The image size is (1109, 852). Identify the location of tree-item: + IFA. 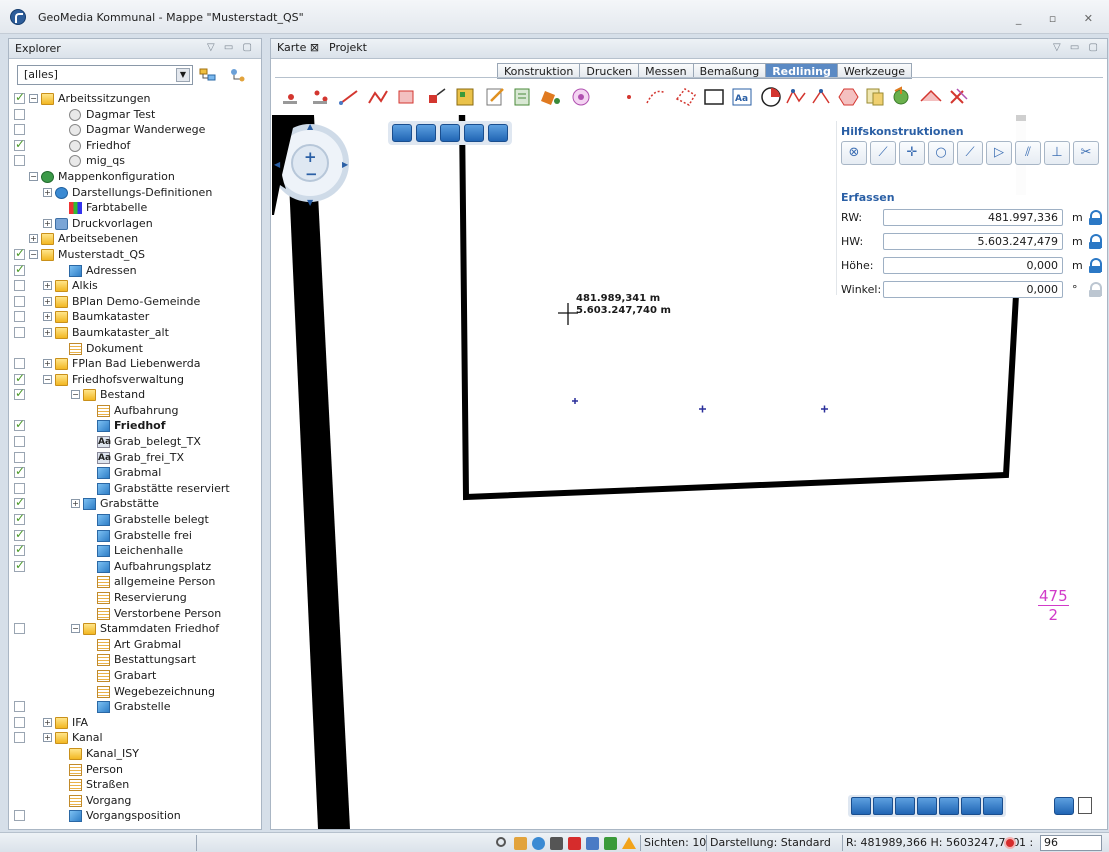
(135, 723).